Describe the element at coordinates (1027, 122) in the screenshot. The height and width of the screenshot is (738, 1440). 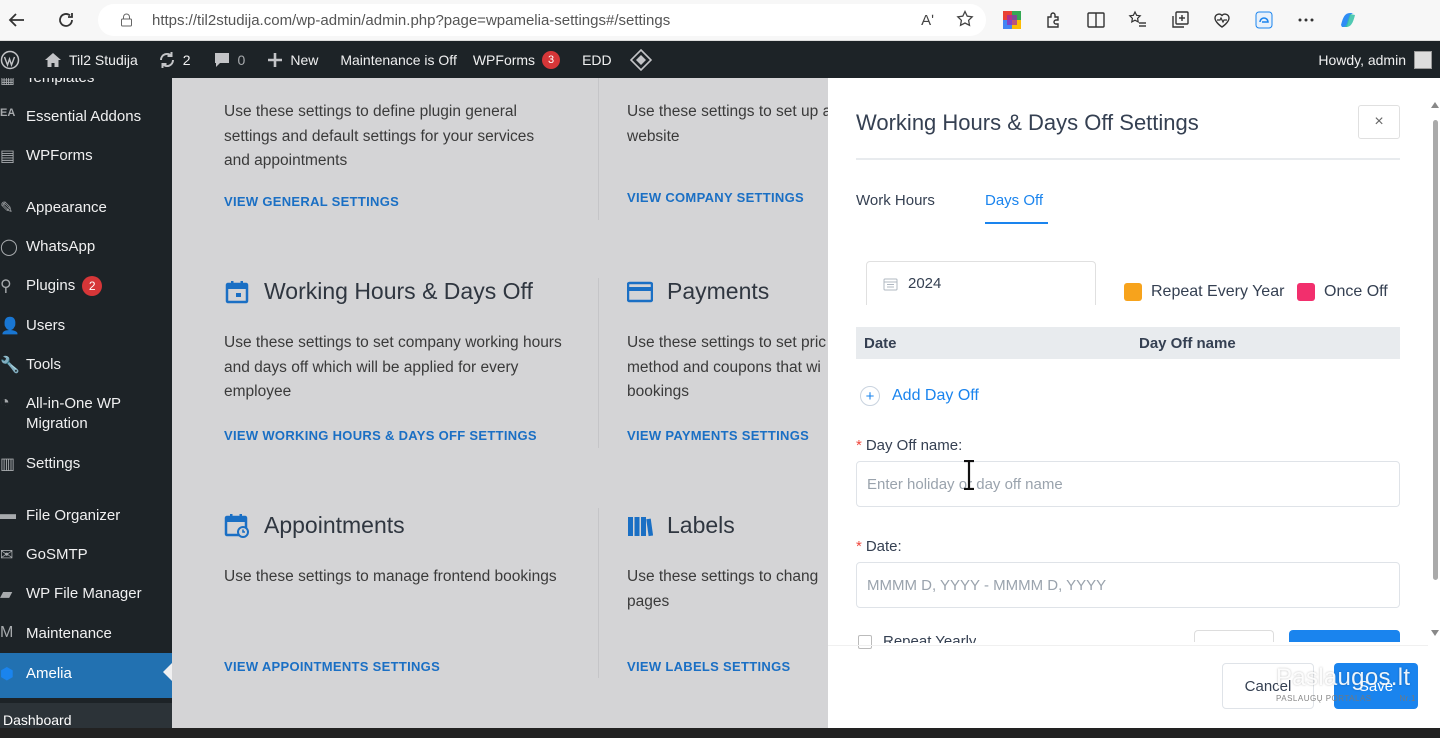
I see `dialog-title: Working Hours & Days Off Settings` at that location.